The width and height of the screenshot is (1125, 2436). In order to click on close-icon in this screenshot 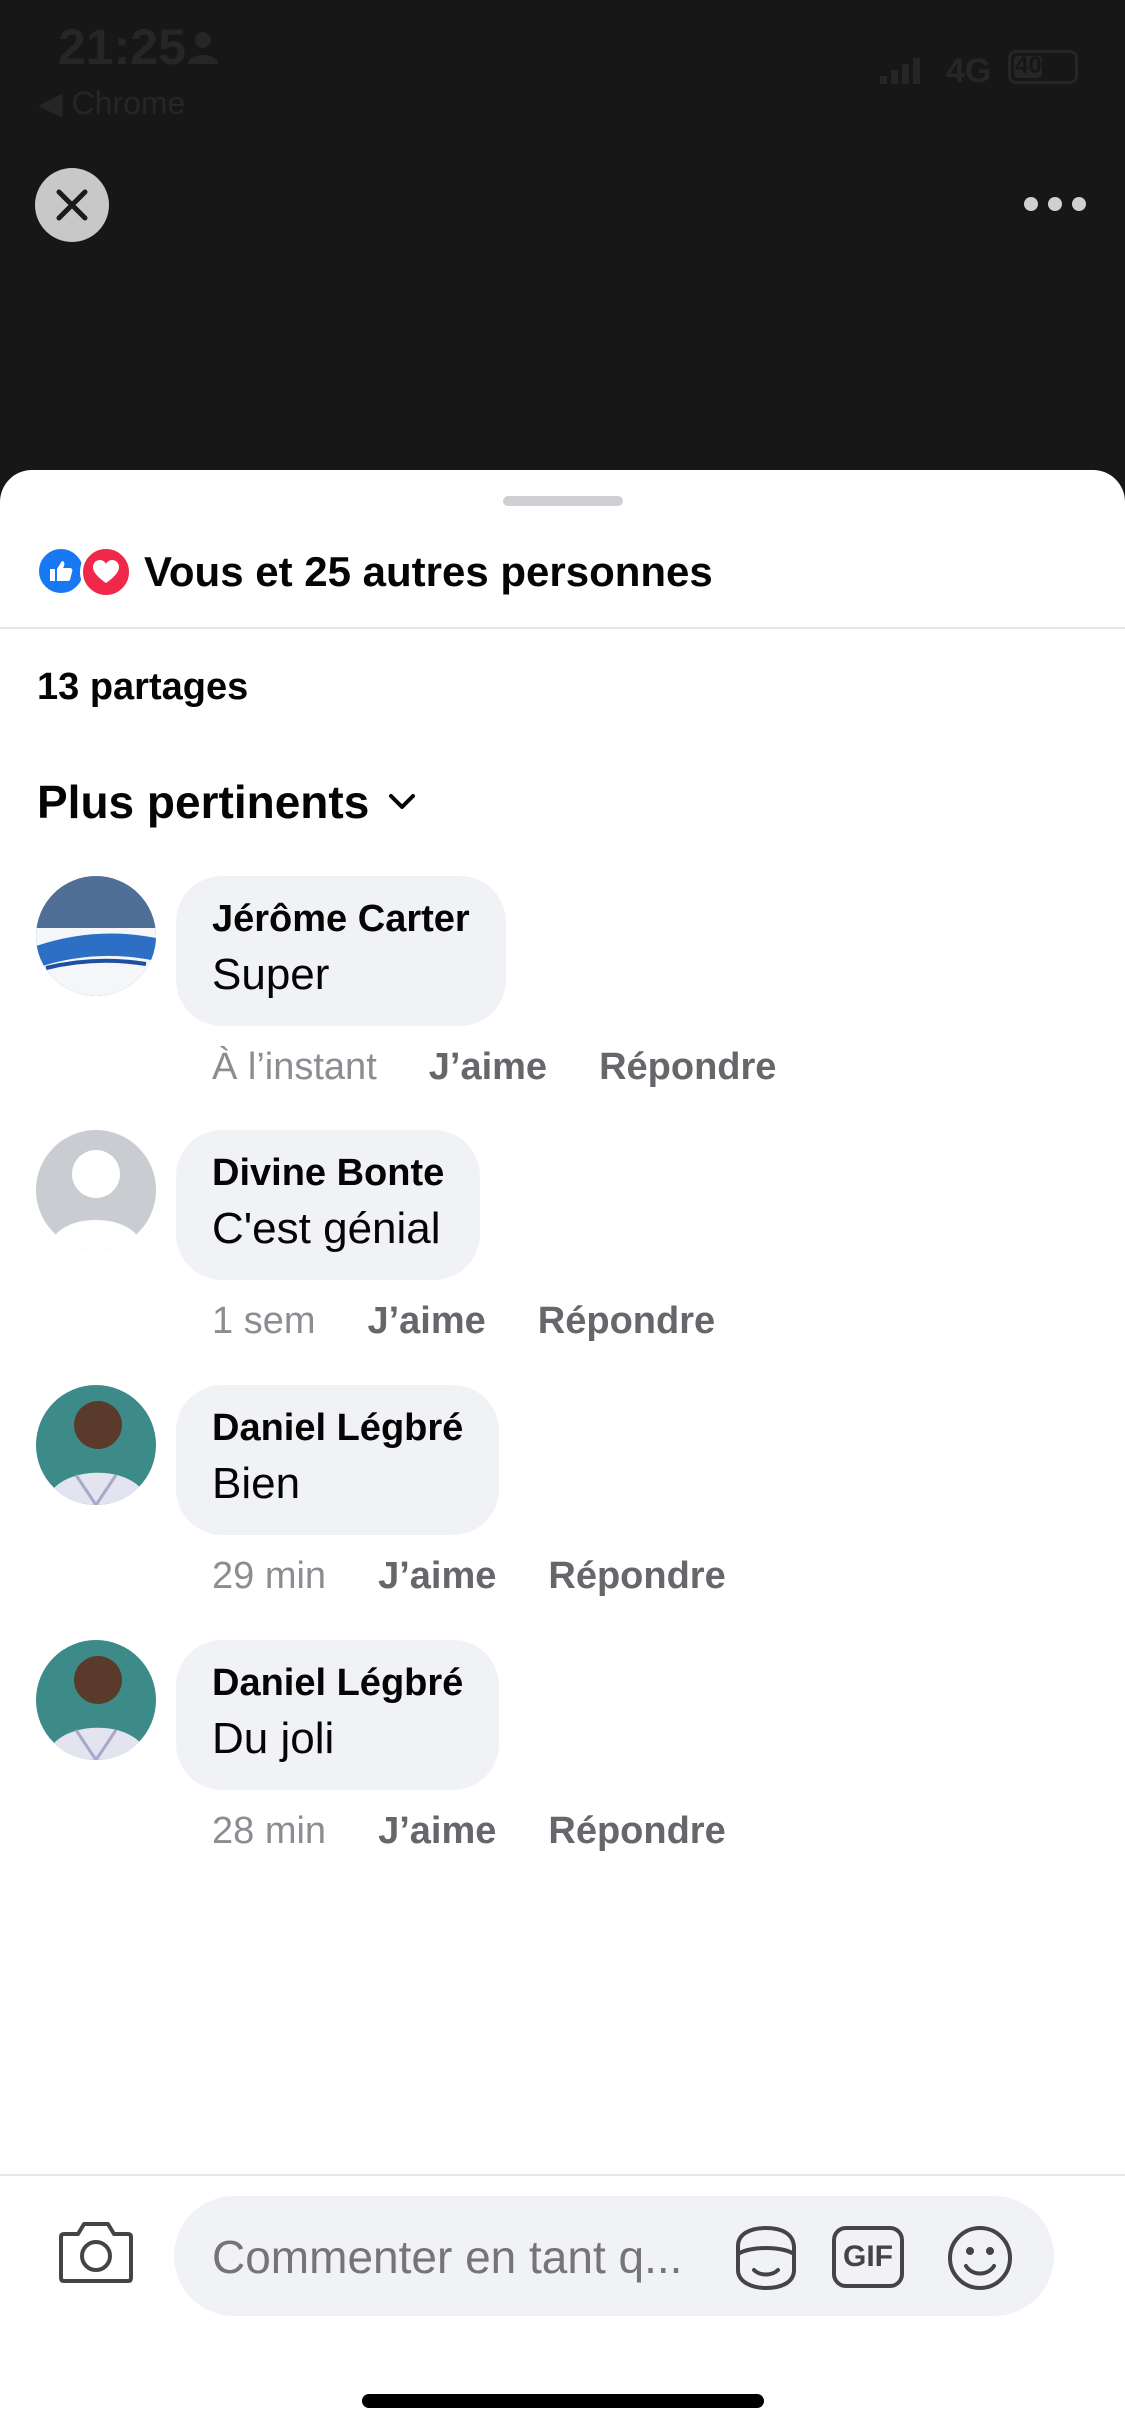, I will do `click(72, 205)`.